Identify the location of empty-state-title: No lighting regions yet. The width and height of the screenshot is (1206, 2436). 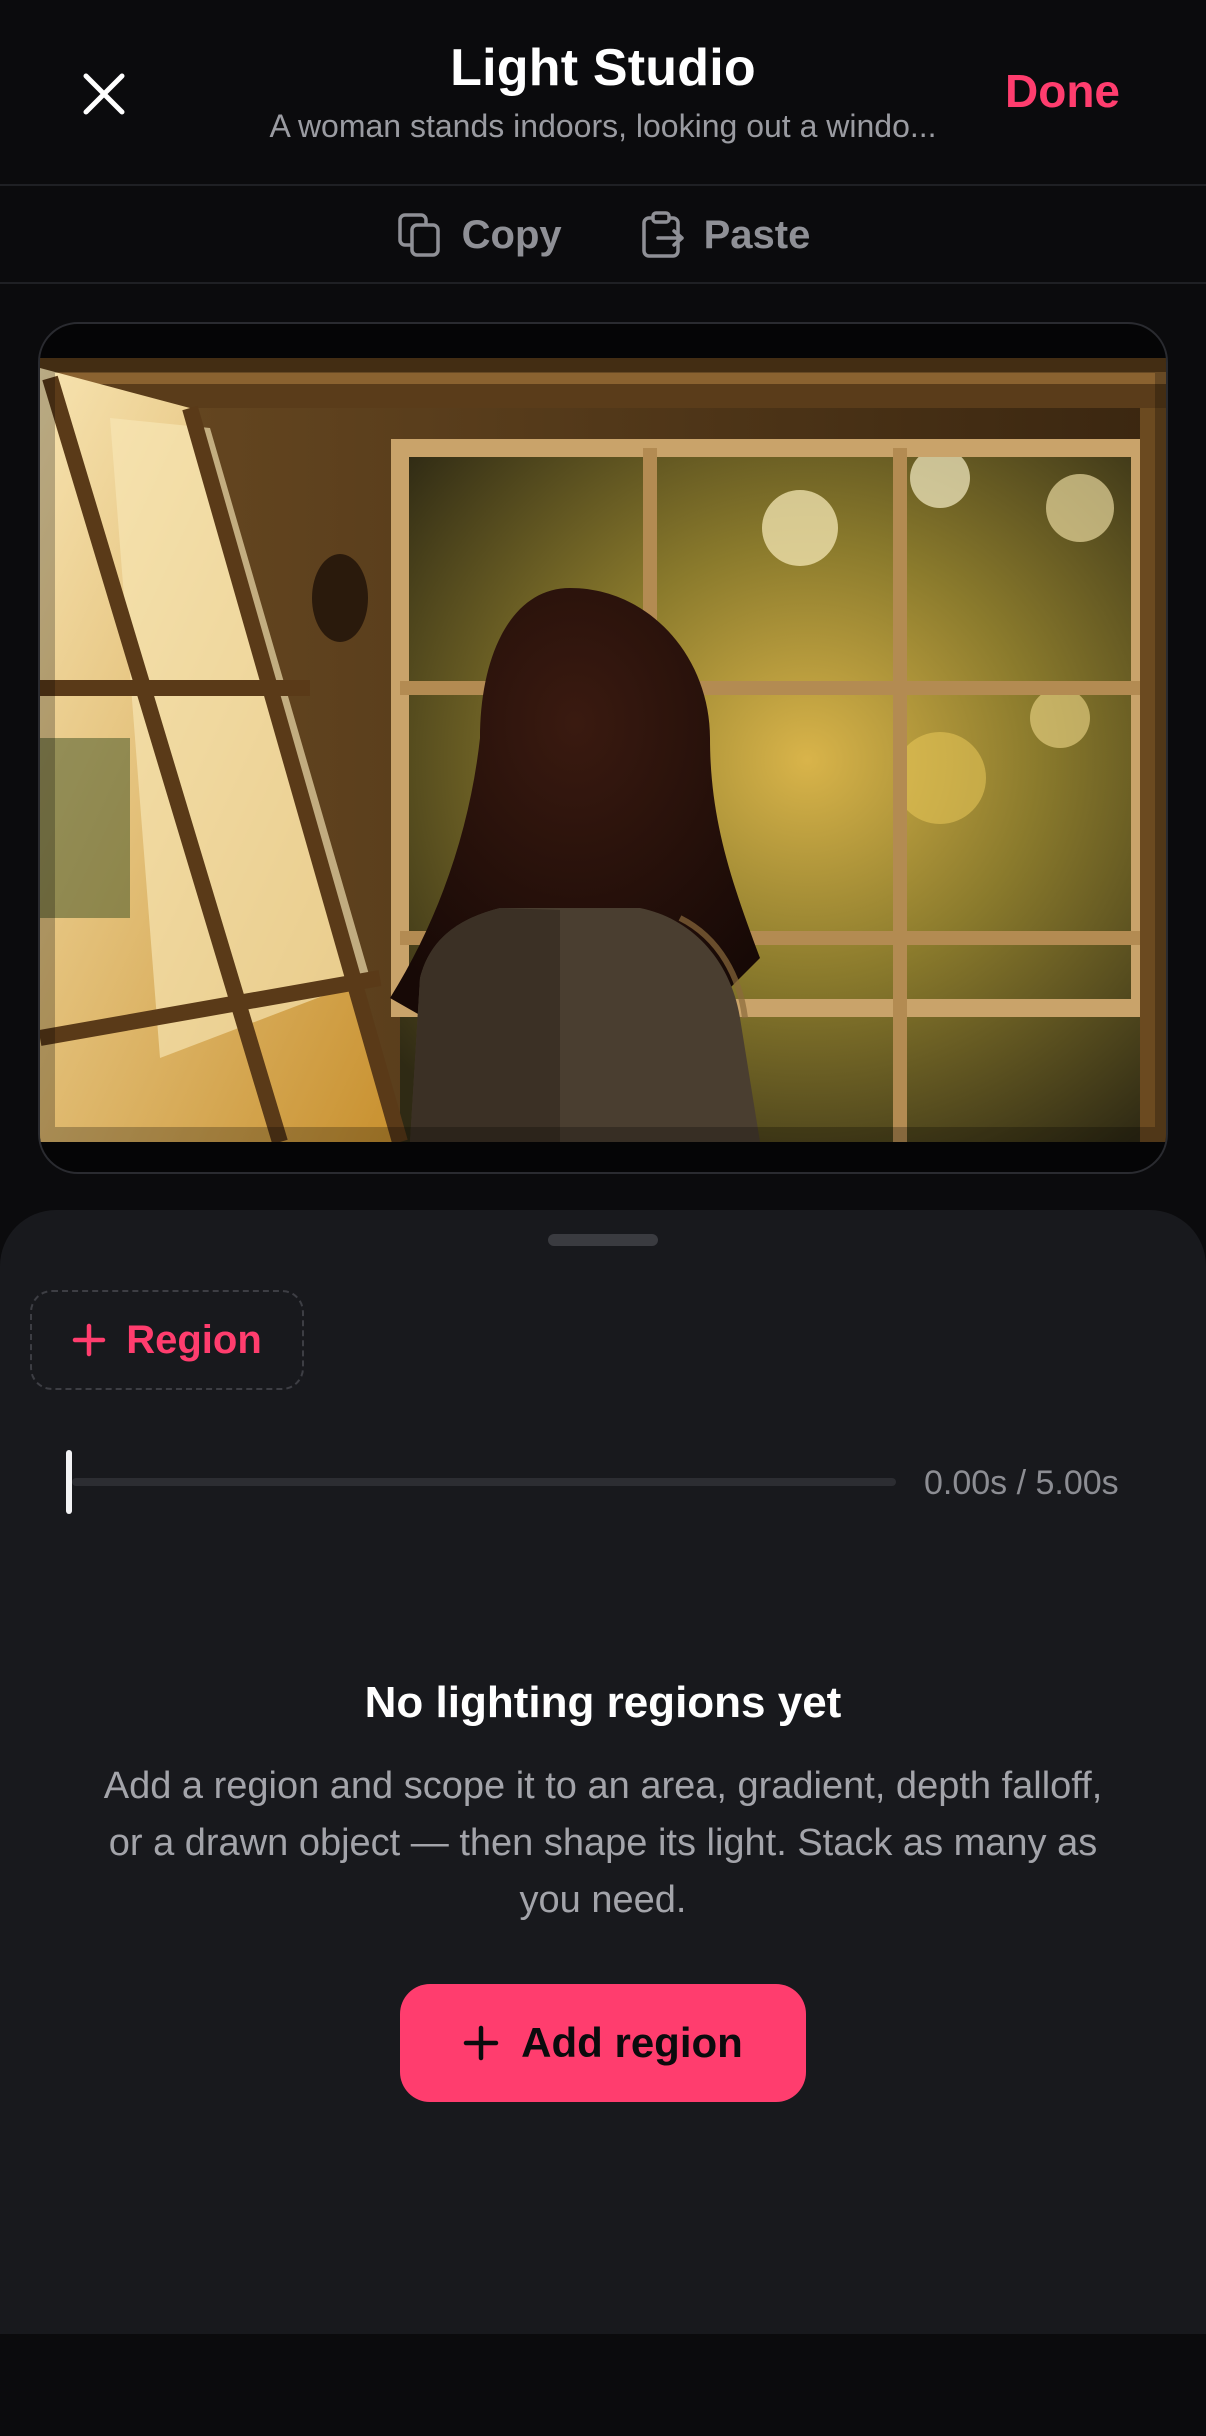
(603, 1702).